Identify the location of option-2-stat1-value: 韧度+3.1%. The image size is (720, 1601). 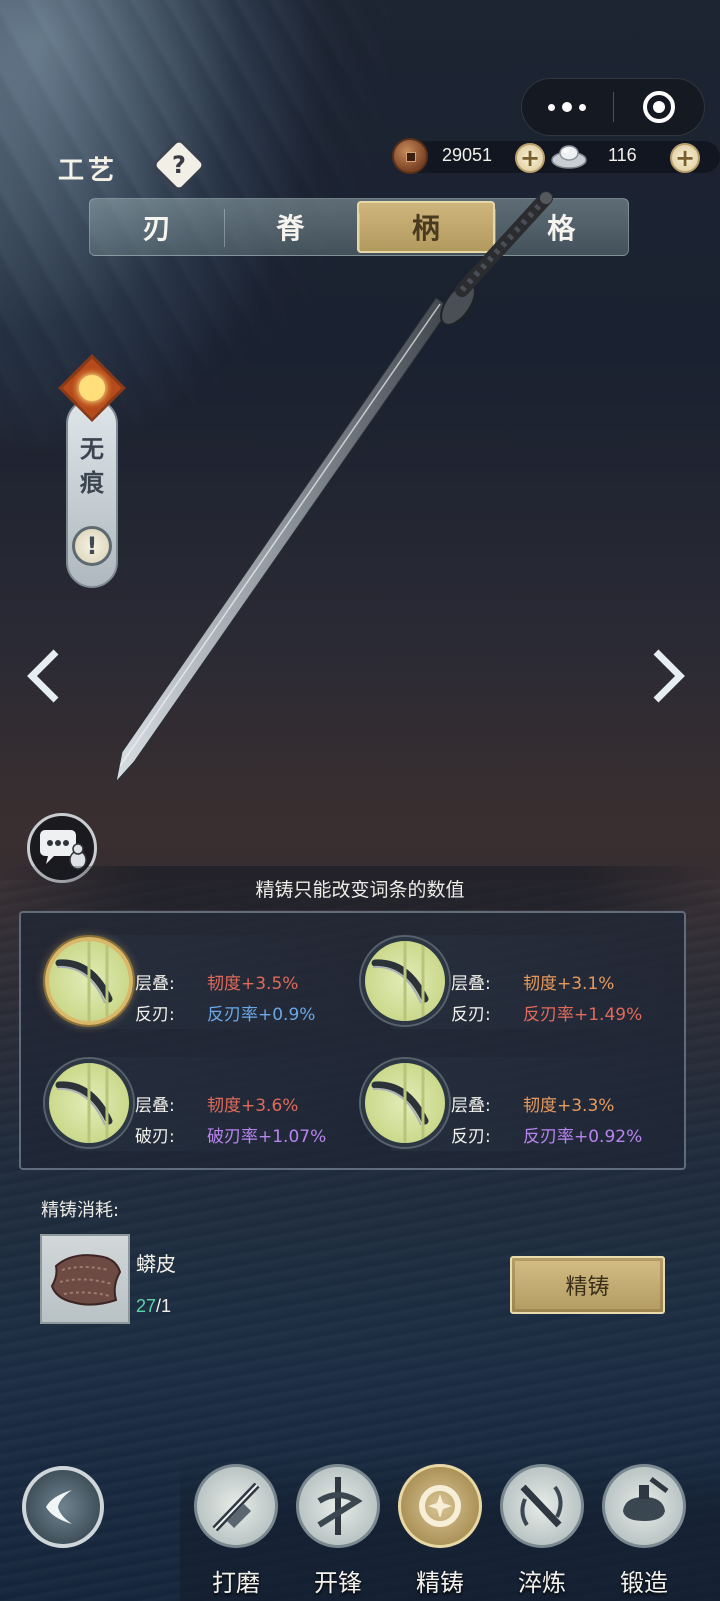
(569, 984).